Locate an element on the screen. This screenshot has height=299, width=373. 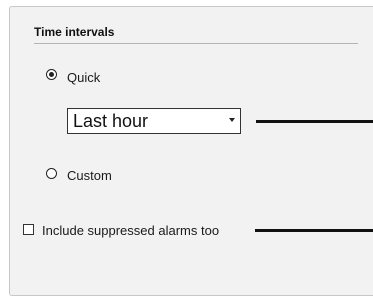
section-divider is located at coordinates (196, 43).